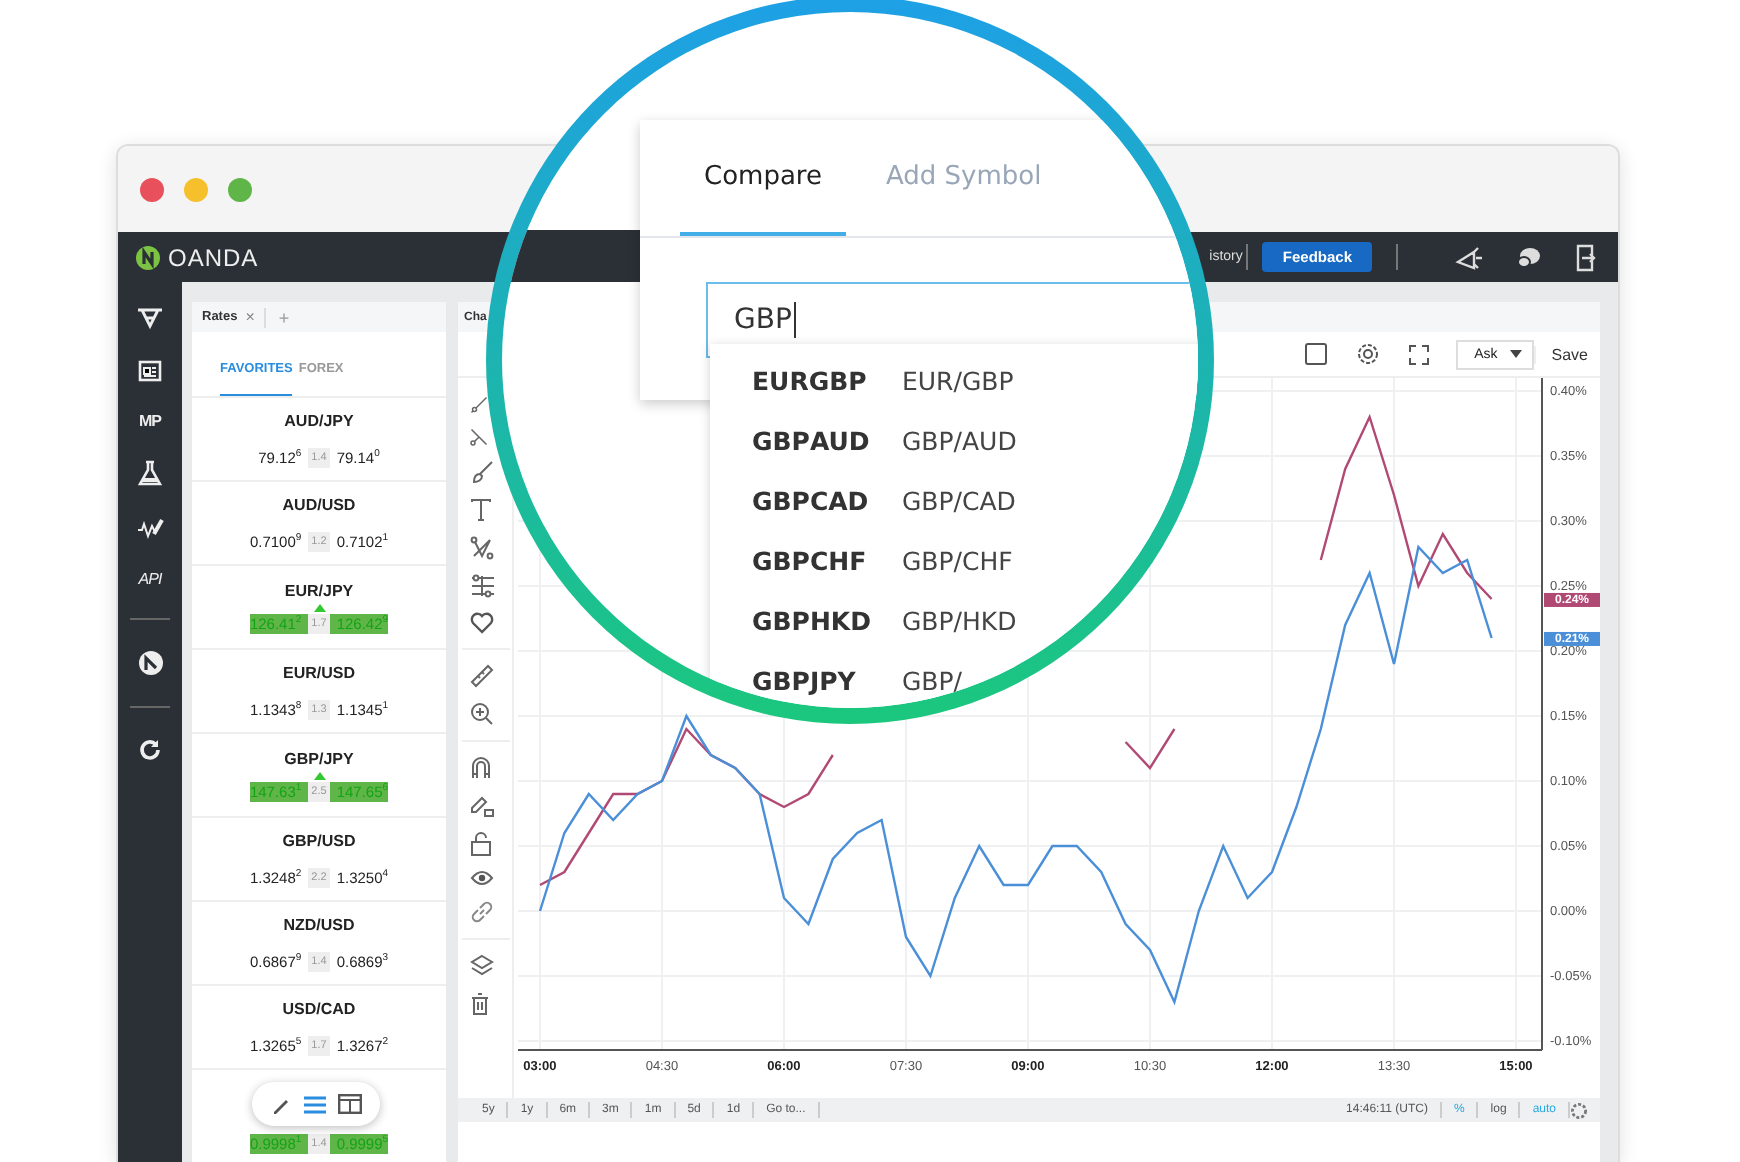 This screenshot has width=1740, height=1162. Describe the element at coordinates (319, 590) in the screenshot. I see `currency-pair: EUR/JPY` at that location.